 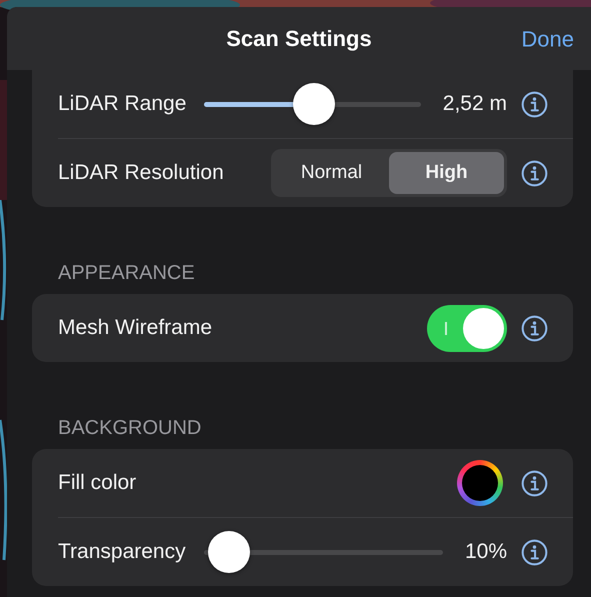 I want to click on screen-title: Scan Settings, so click(x=299, y=39).